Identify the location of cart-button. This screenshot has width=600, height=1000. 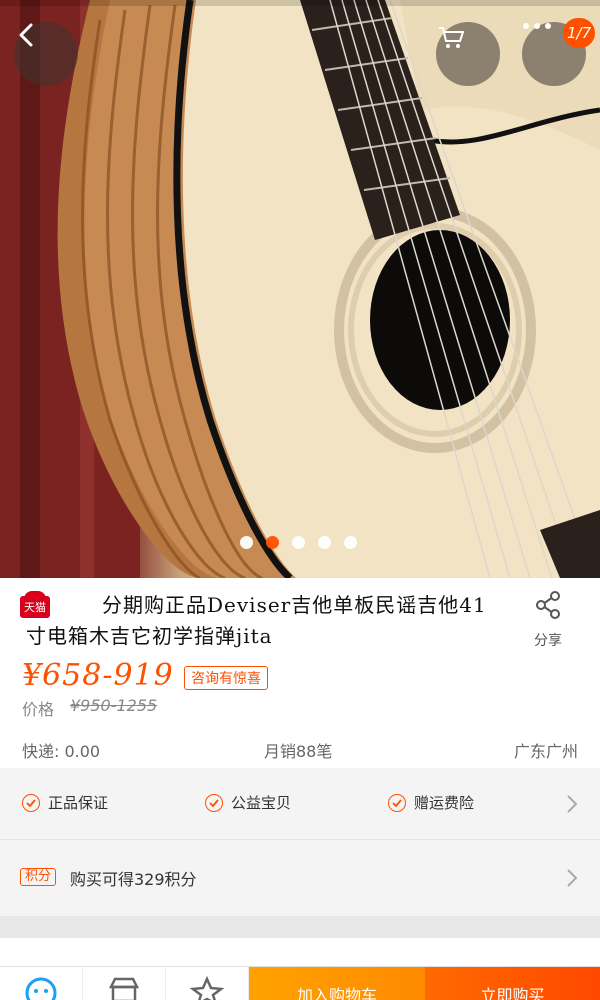
(468, 54).